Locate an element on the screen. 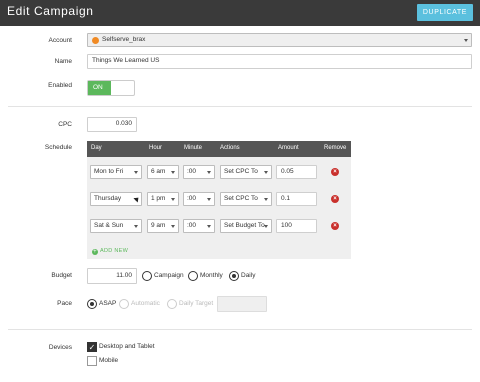 This screenshot has height=382, width=480. row1-amount-input: 0.05 is located at coordinates (296, 172).